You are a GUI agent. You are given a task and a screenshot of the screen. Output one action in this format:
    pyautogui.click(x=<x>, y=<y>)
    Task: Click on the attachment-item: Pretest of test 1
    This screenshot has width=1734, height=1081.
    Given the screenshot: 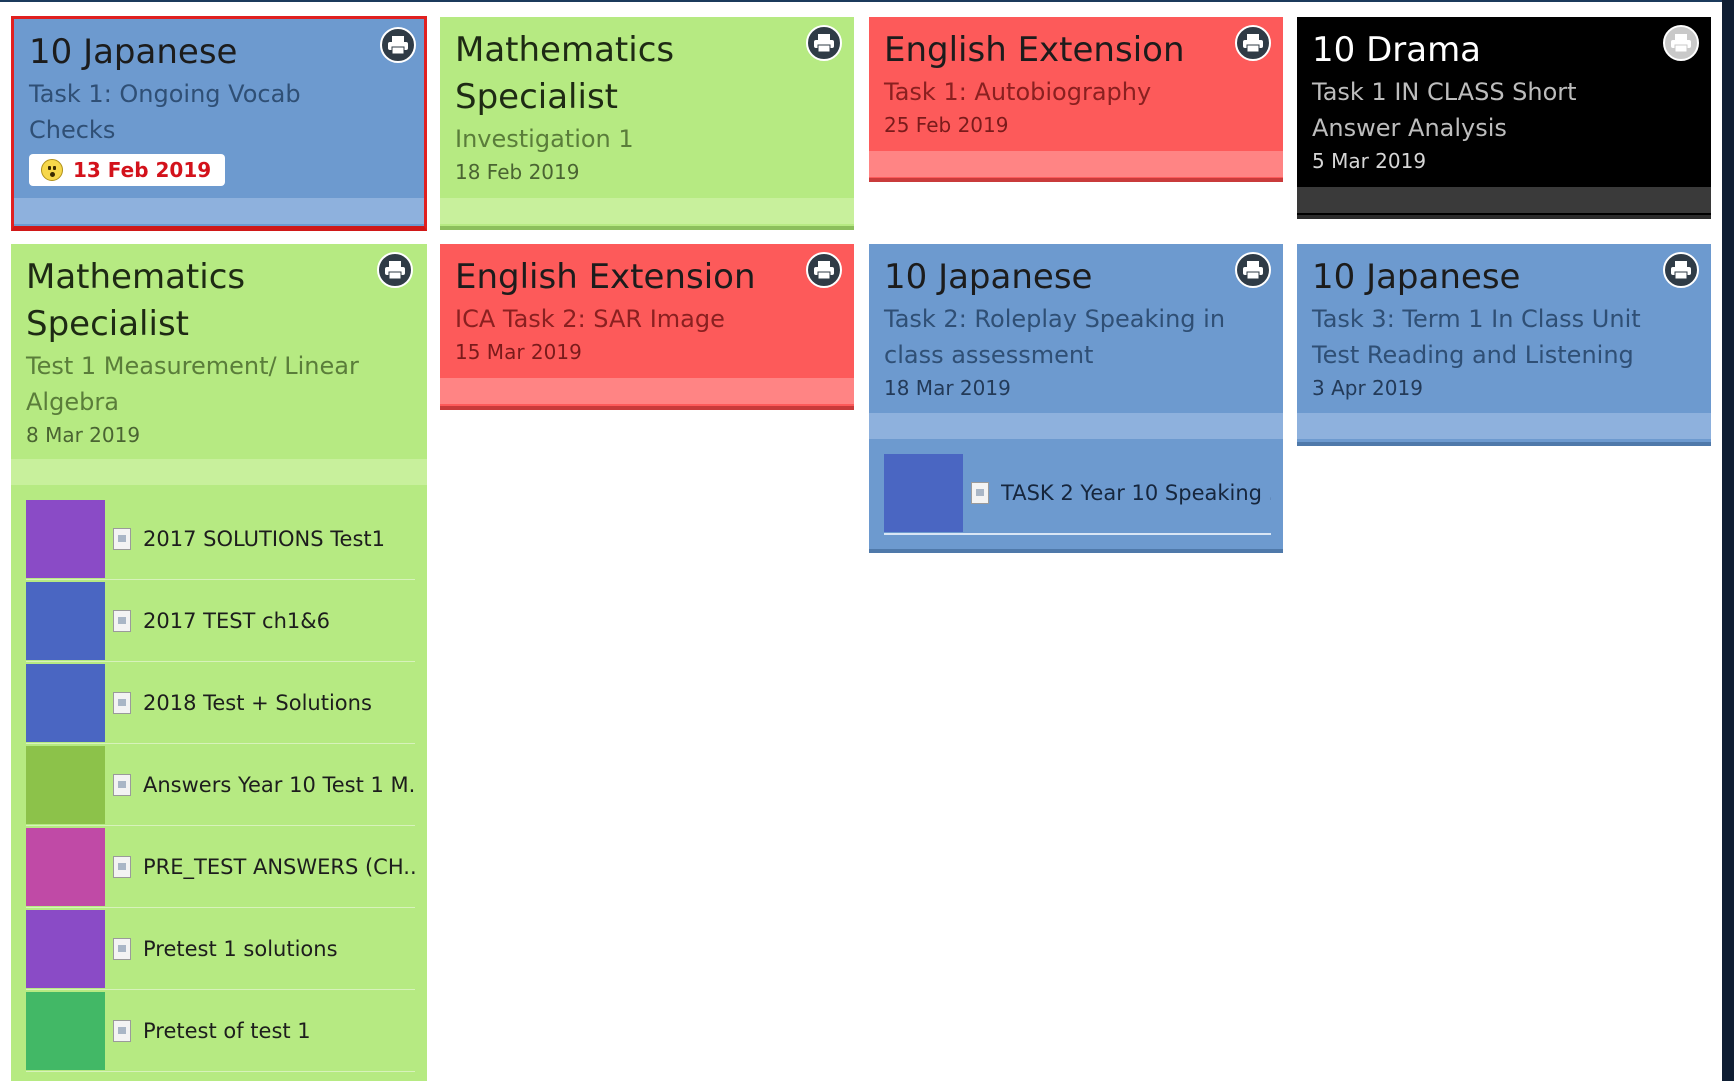 What is the action you would take?
    pyautogui.click(x=220, y=1031)
    